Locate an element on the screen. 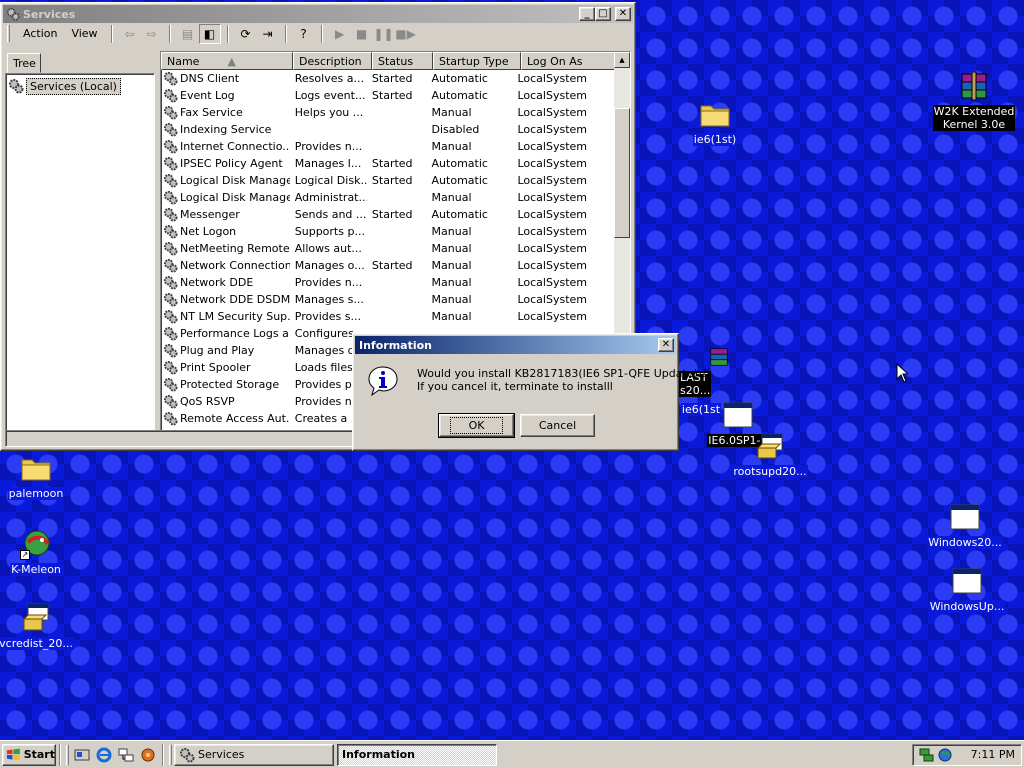 This screenshot has width=1024, height=768. stop-service-icon: ■ is located at coordinates (362, 34).